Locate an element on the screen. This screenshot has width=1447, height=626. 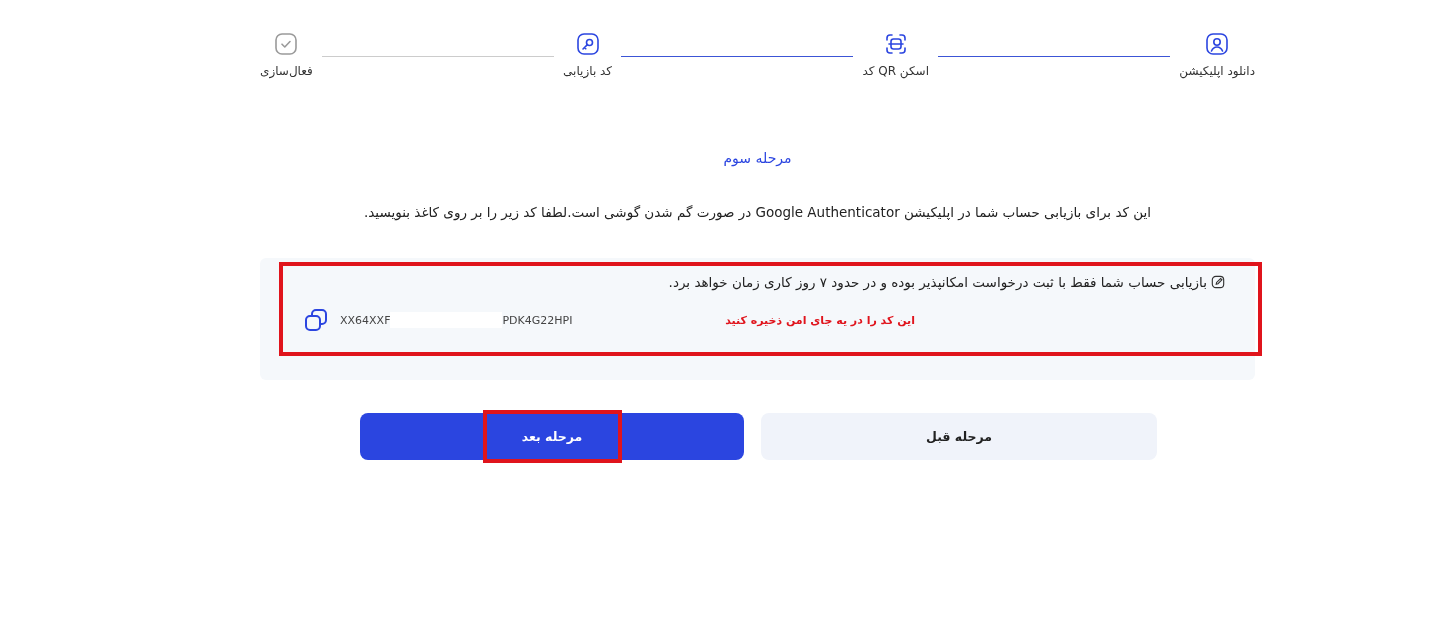
back-button: مرحله قبل is located at coordinates (959, 436).